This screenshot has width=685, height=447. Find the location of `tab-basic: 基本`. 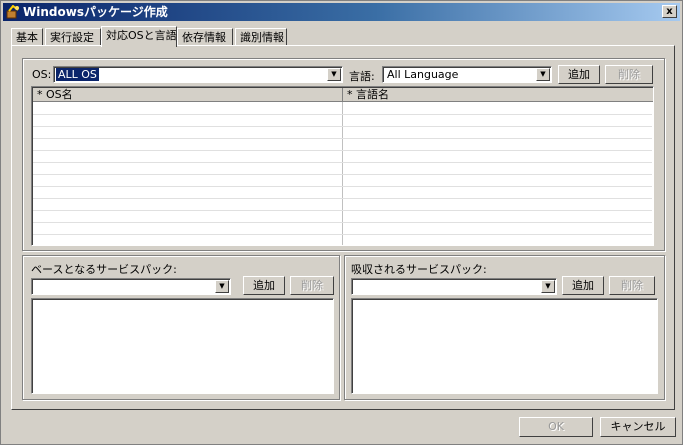

tab-basic: 基本 is located at coordinates (27, 37).